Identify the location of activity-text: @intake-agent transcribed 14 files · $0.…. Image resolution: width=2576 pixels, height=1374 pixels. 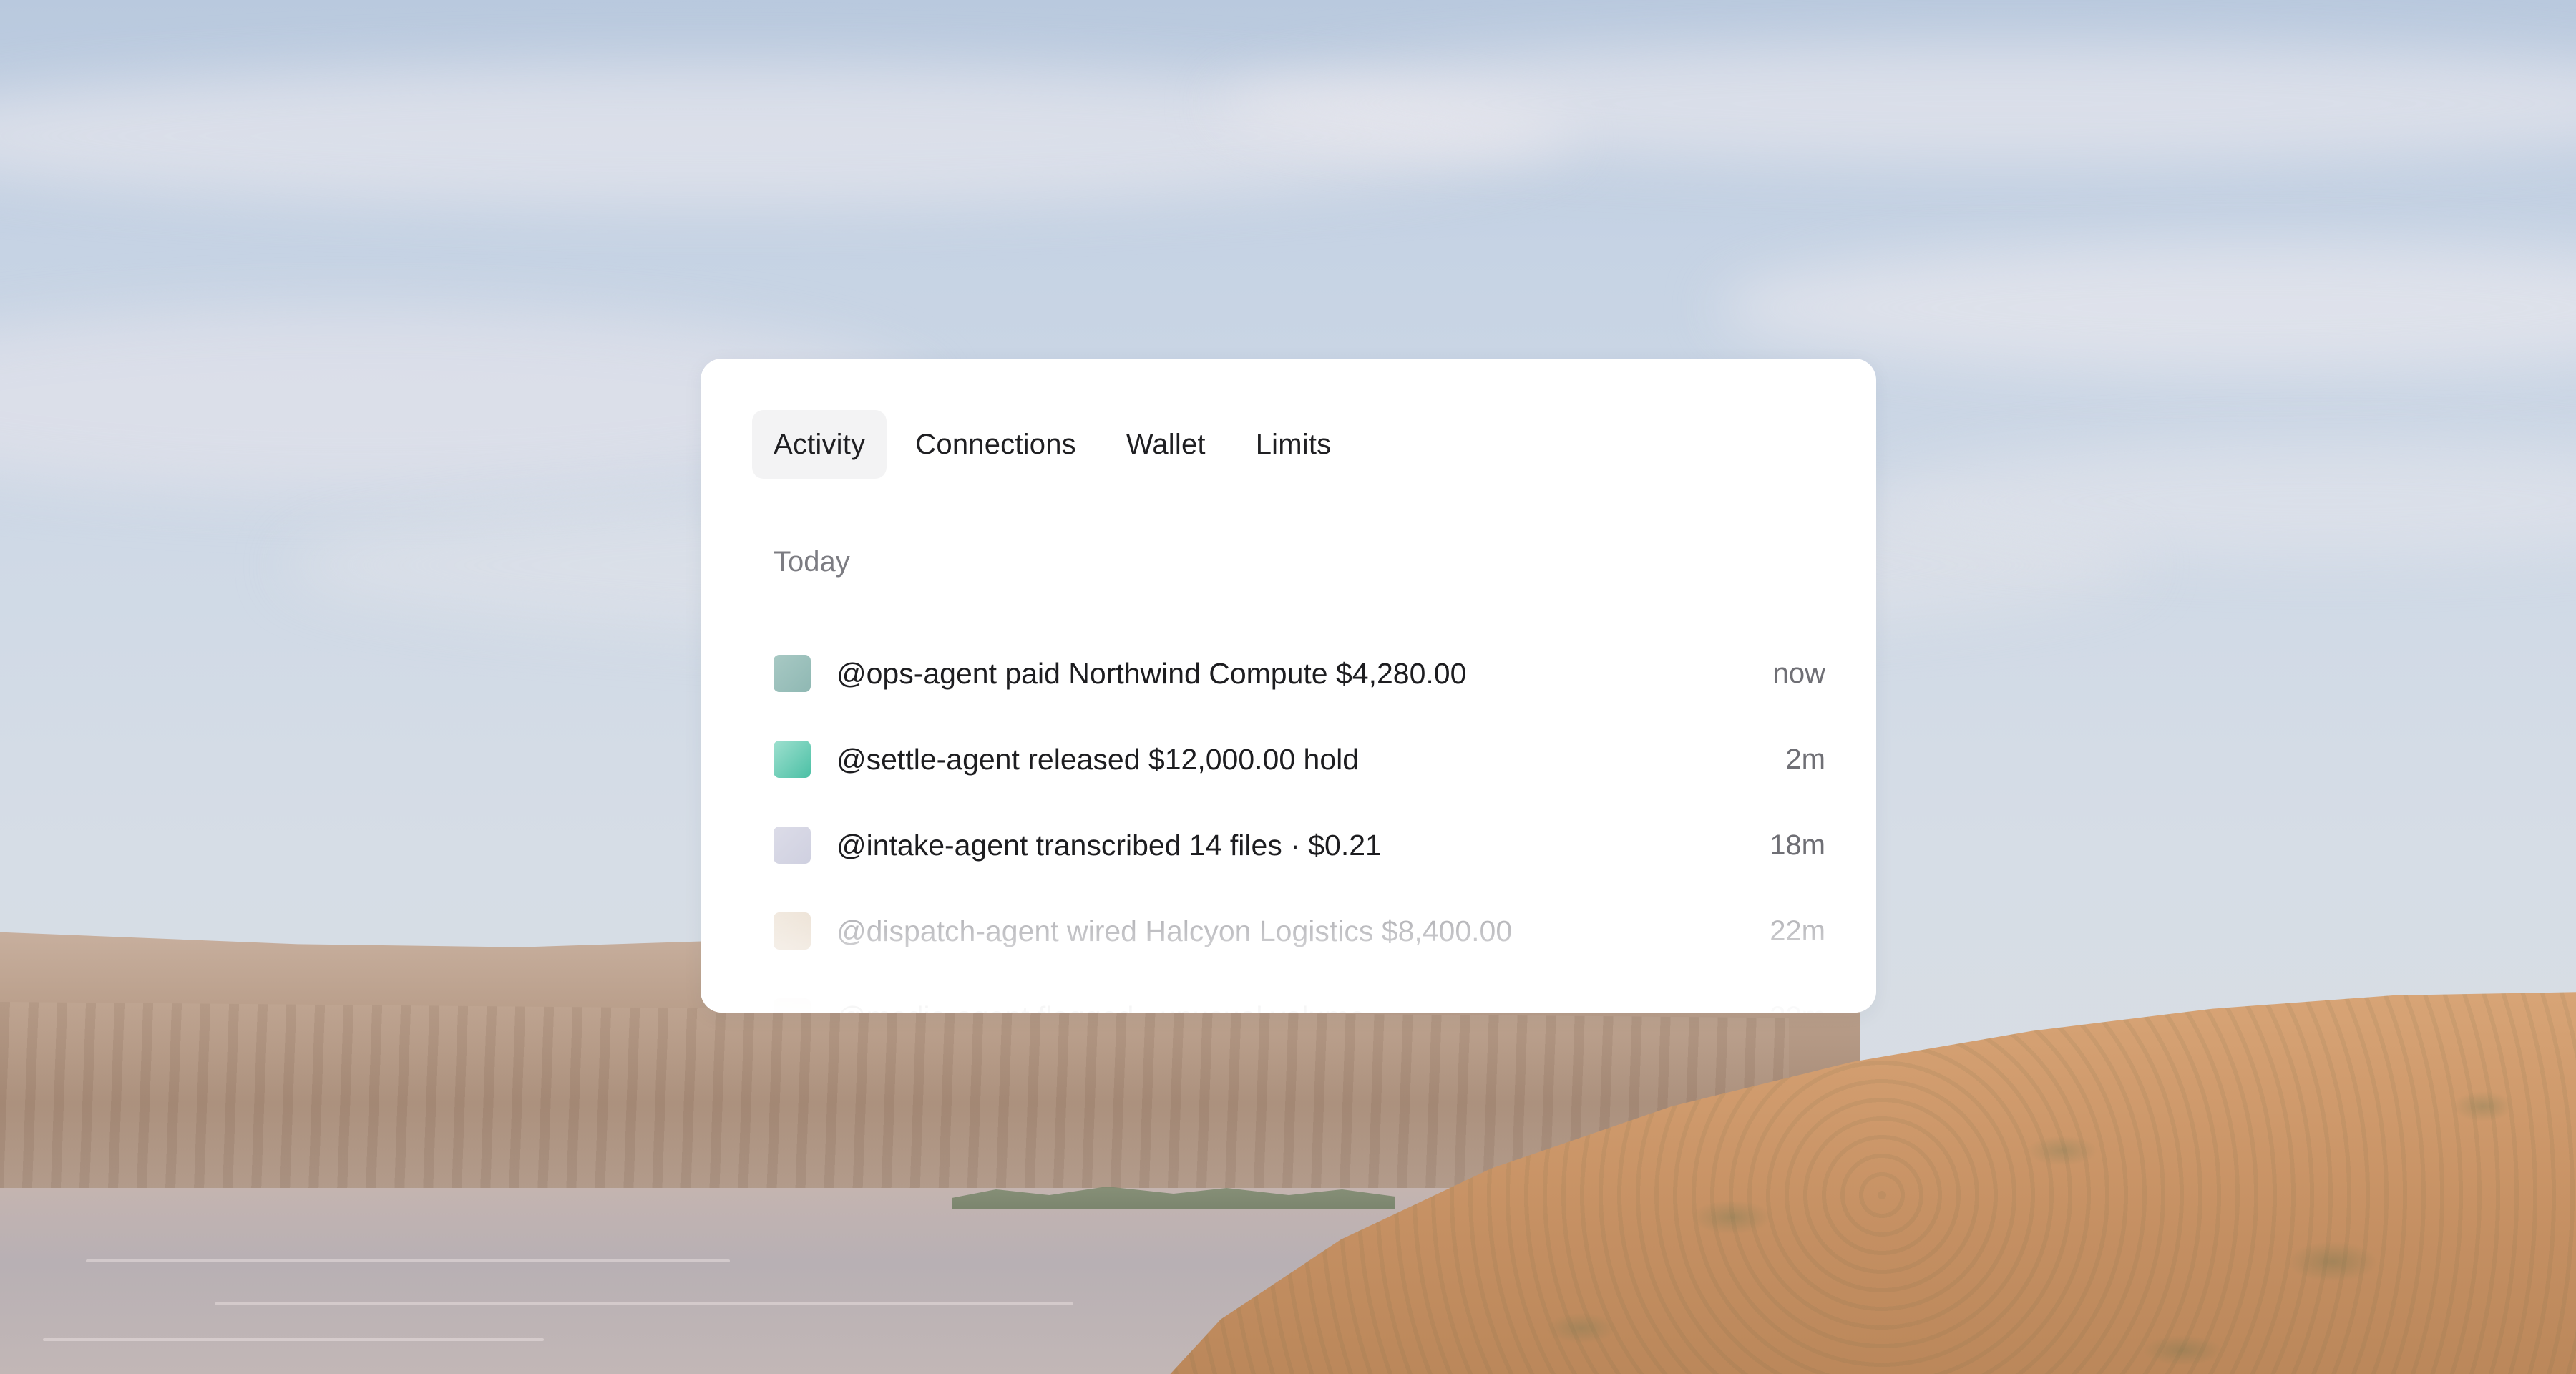
(1109, 845).